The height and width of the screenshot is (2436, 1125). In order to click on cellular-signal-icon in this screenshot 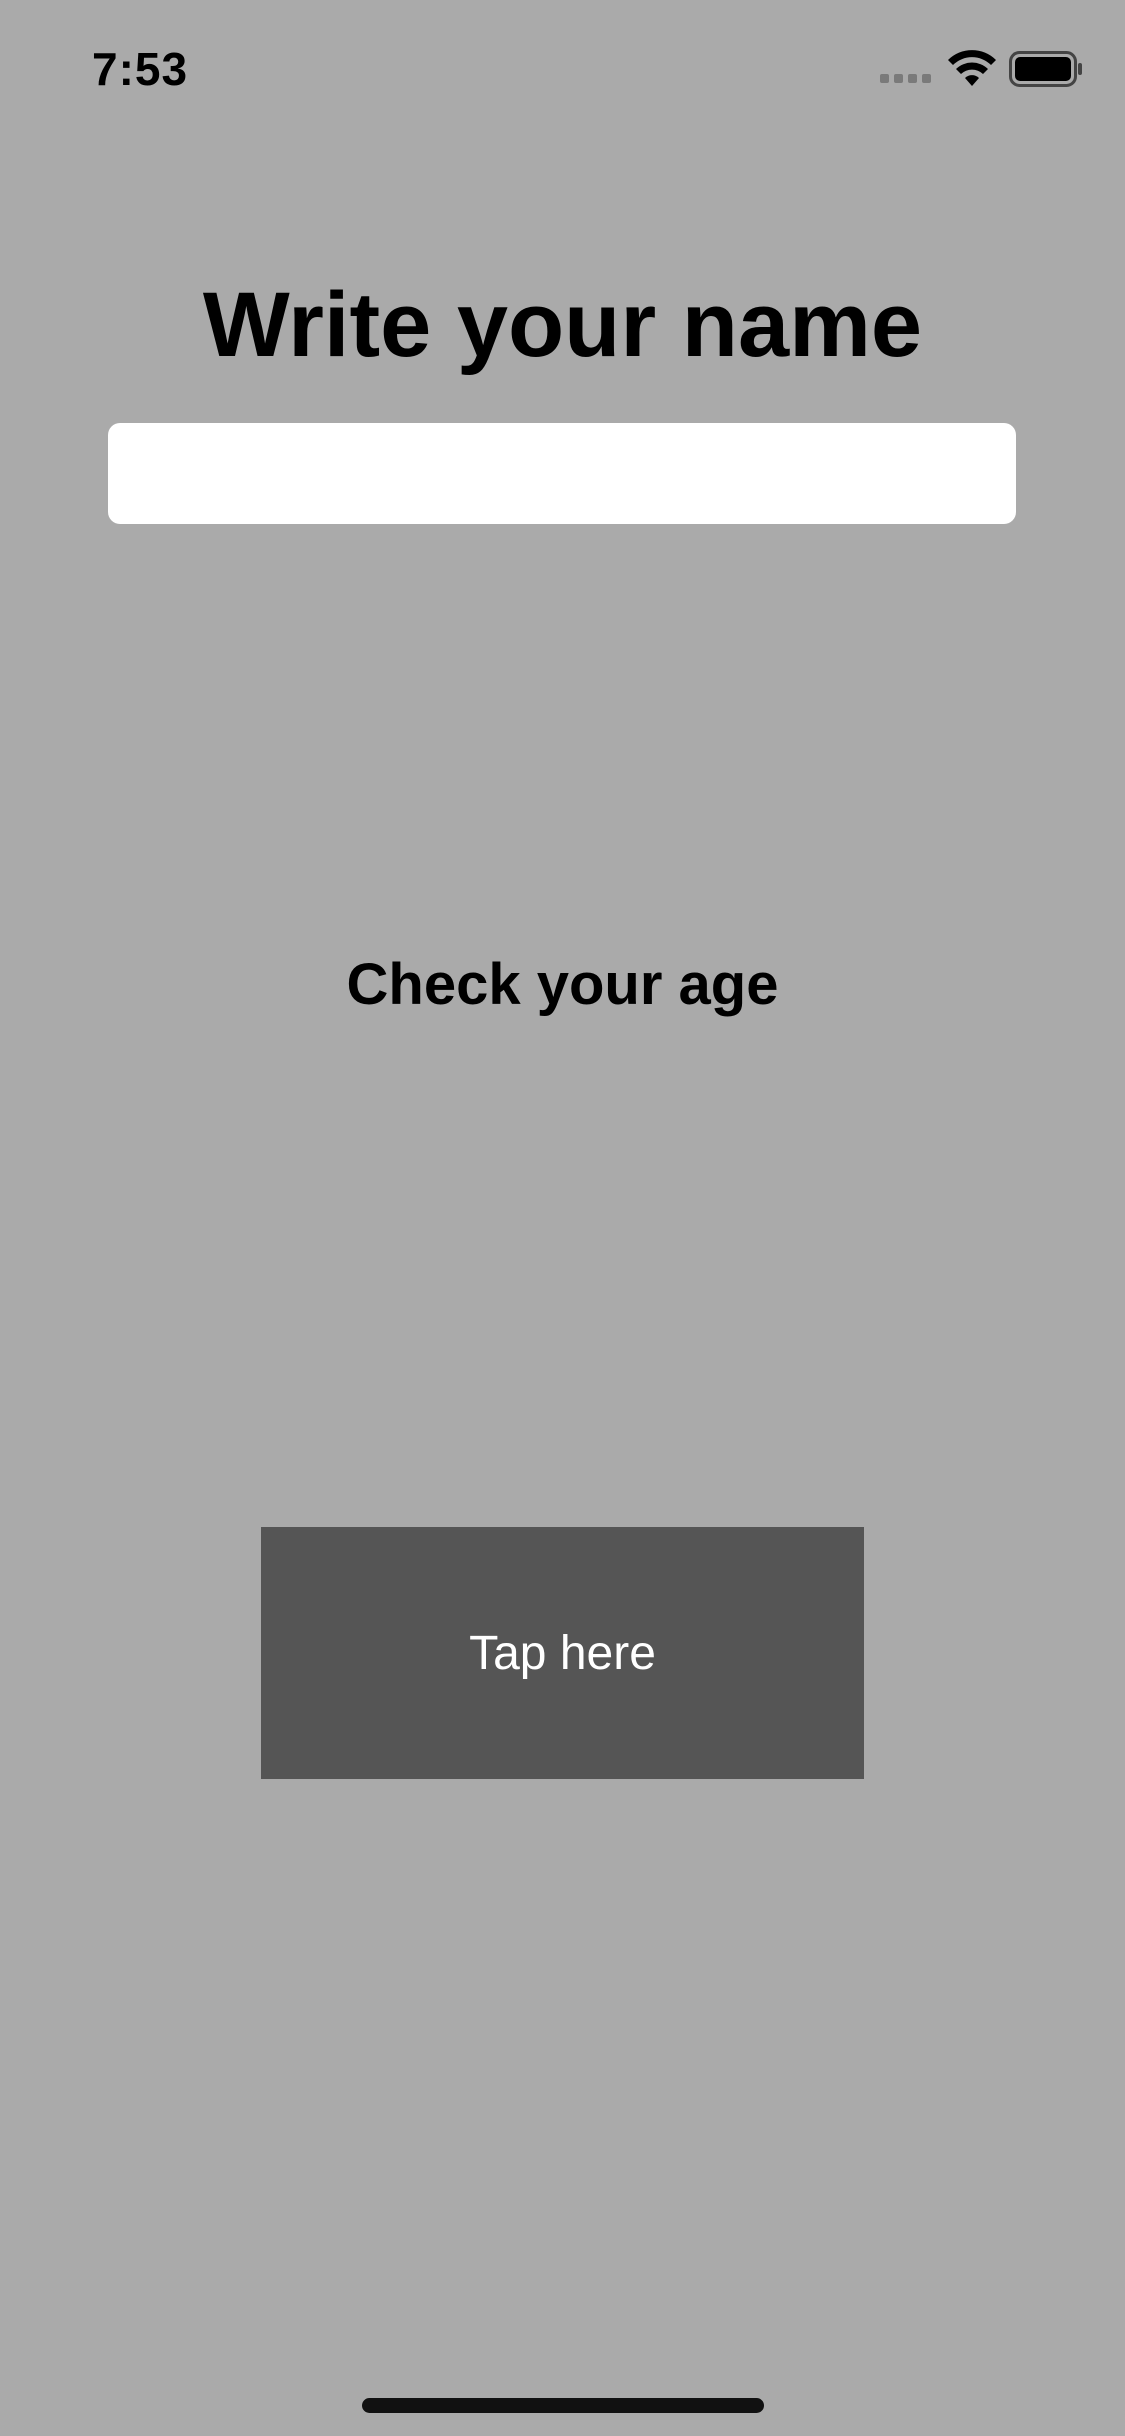, I will do `click(905, 78)`.